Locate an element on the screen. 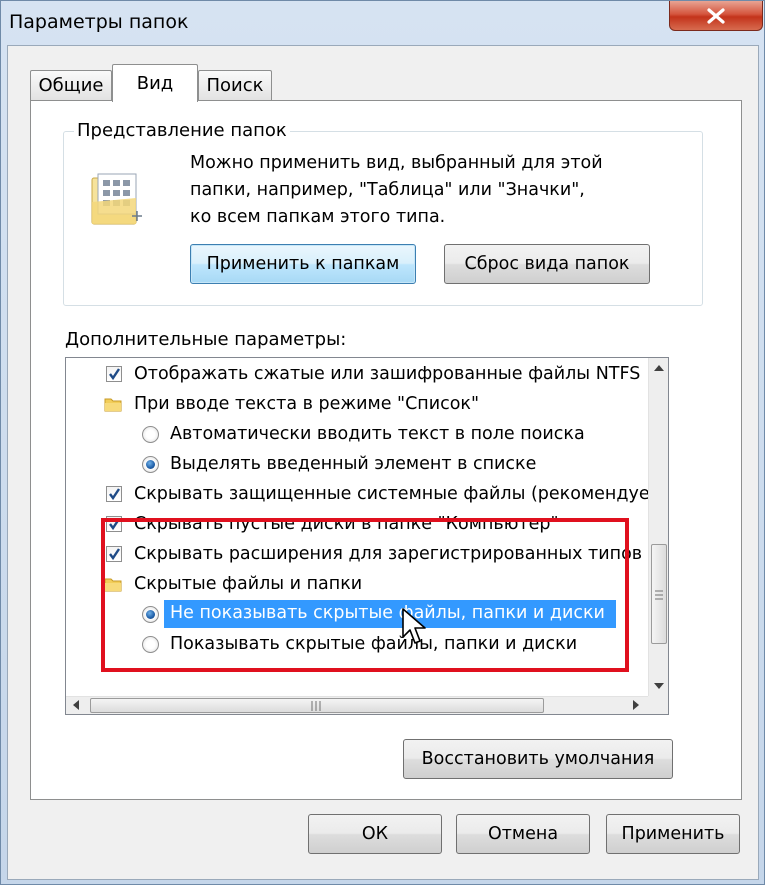 This screenshot has width=765, height=885. folder-view-icon is located at coordinates (116, 199).